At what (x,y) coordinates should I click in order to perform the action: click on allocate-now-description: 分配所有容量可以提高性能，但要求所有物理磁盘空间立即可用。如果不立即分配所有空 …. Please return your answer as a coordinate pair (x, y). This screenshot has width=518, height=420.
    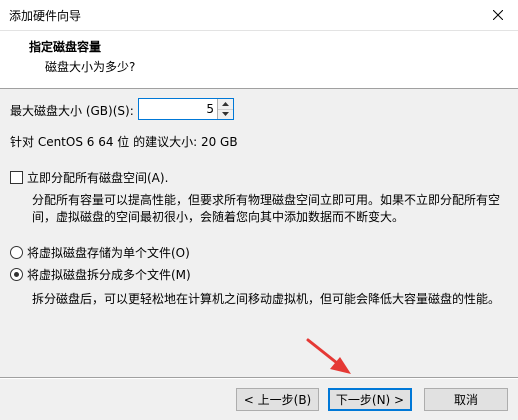
    Looking at the image, I should click on (272, 209).